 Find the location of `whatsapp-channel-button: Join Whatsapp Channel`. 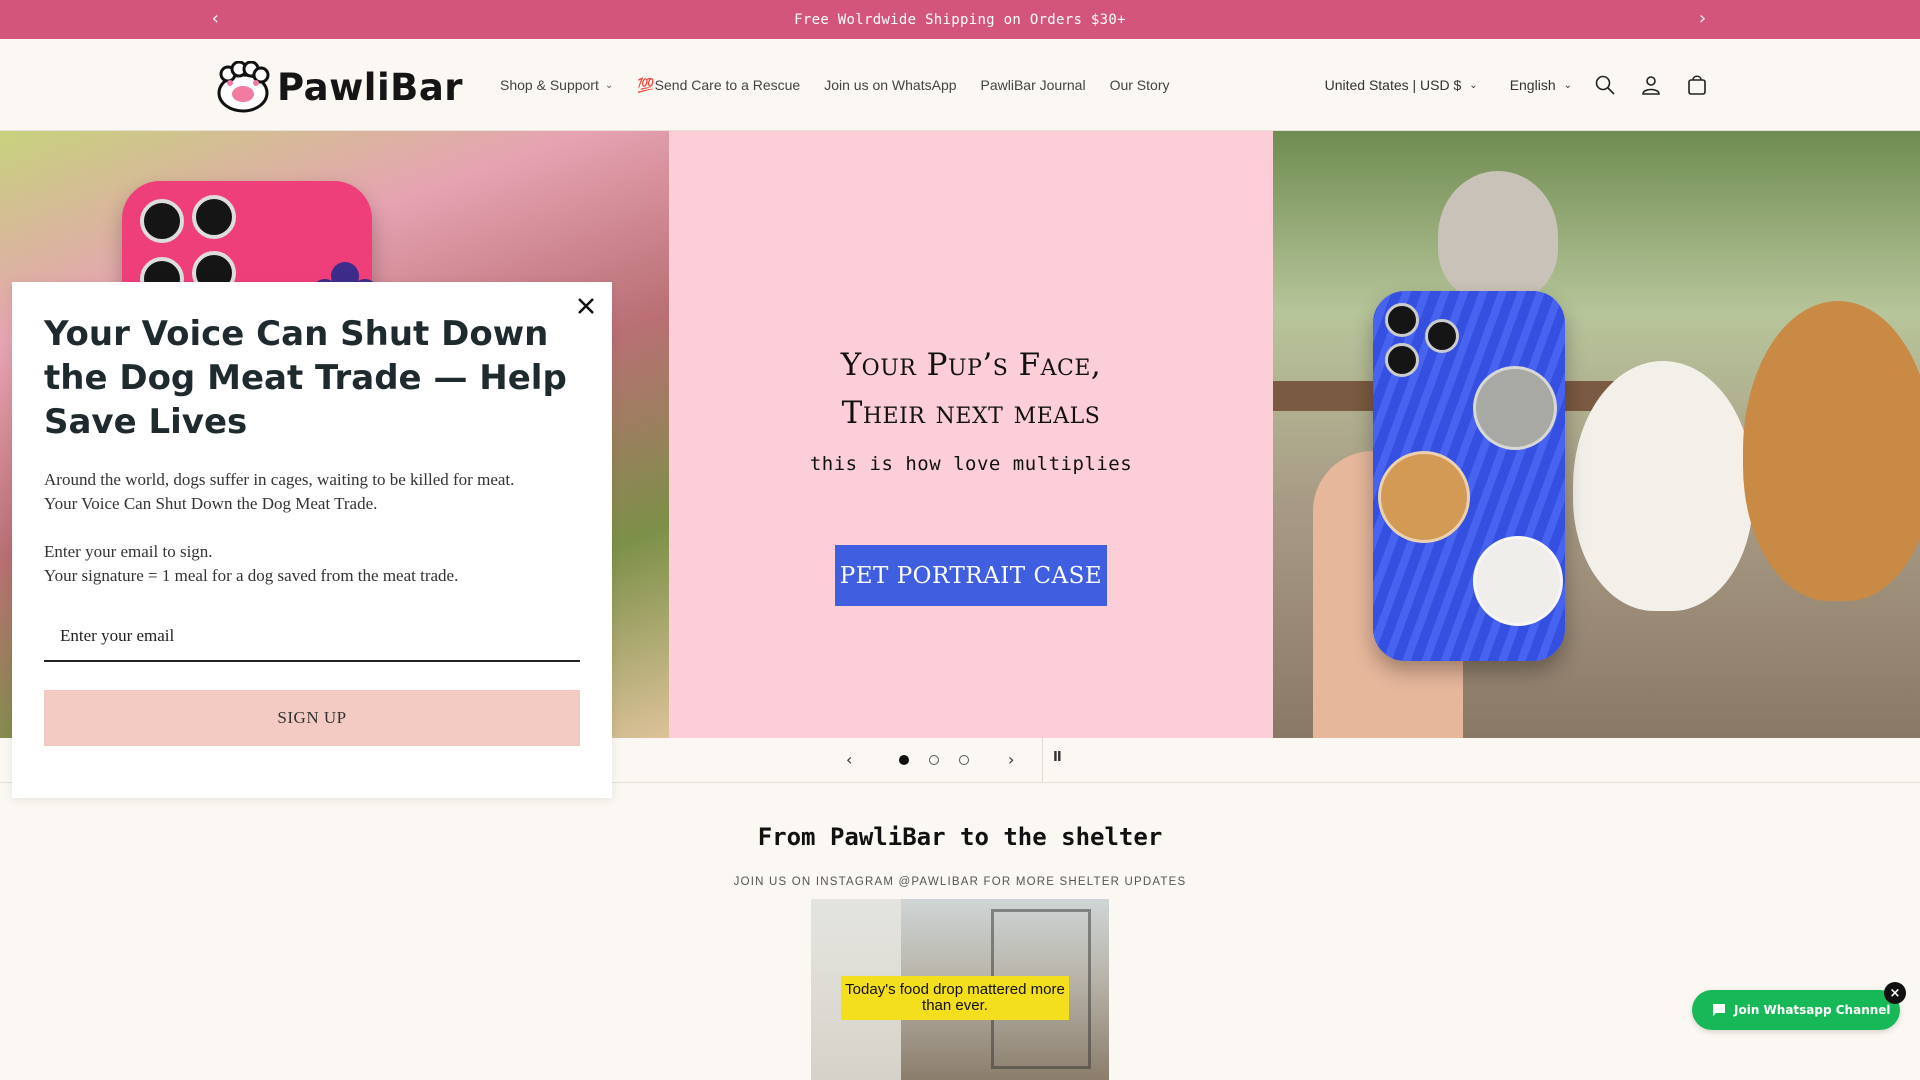

whatsapp-channel-button: Join Whatsapp Channel is located at coordinates (1796, 1010).